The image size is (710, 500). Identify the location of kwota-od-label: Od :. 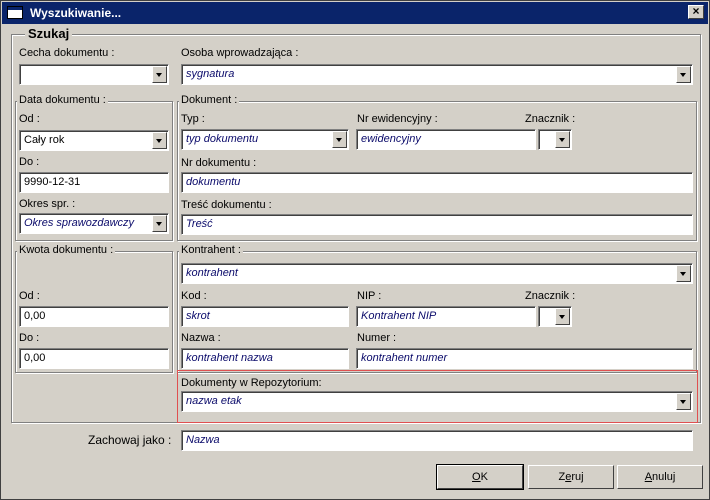
(29, 296).